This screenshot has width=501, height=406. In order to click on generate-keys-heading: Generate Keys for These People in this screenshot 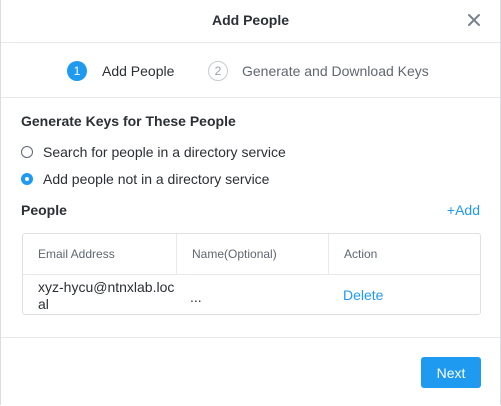, I will do `click(128, 121)`.